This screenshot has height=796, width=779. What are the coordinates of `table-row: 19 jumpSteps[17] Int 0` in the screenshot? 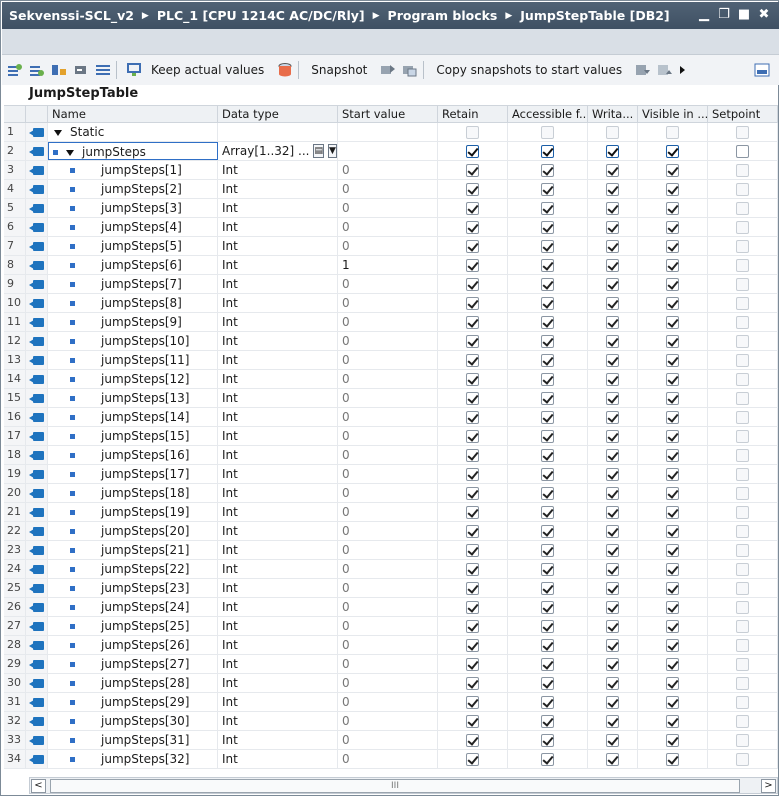 It's located at (391, 474).